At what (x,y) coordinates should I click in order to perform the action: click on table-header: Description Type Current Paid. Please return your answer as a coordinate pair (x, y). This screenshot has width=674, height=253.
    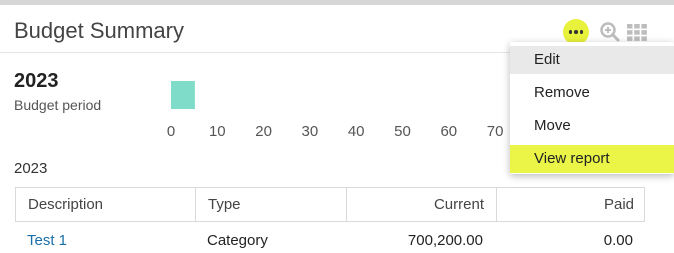
    Looking at the image, I should click on (330, 205).